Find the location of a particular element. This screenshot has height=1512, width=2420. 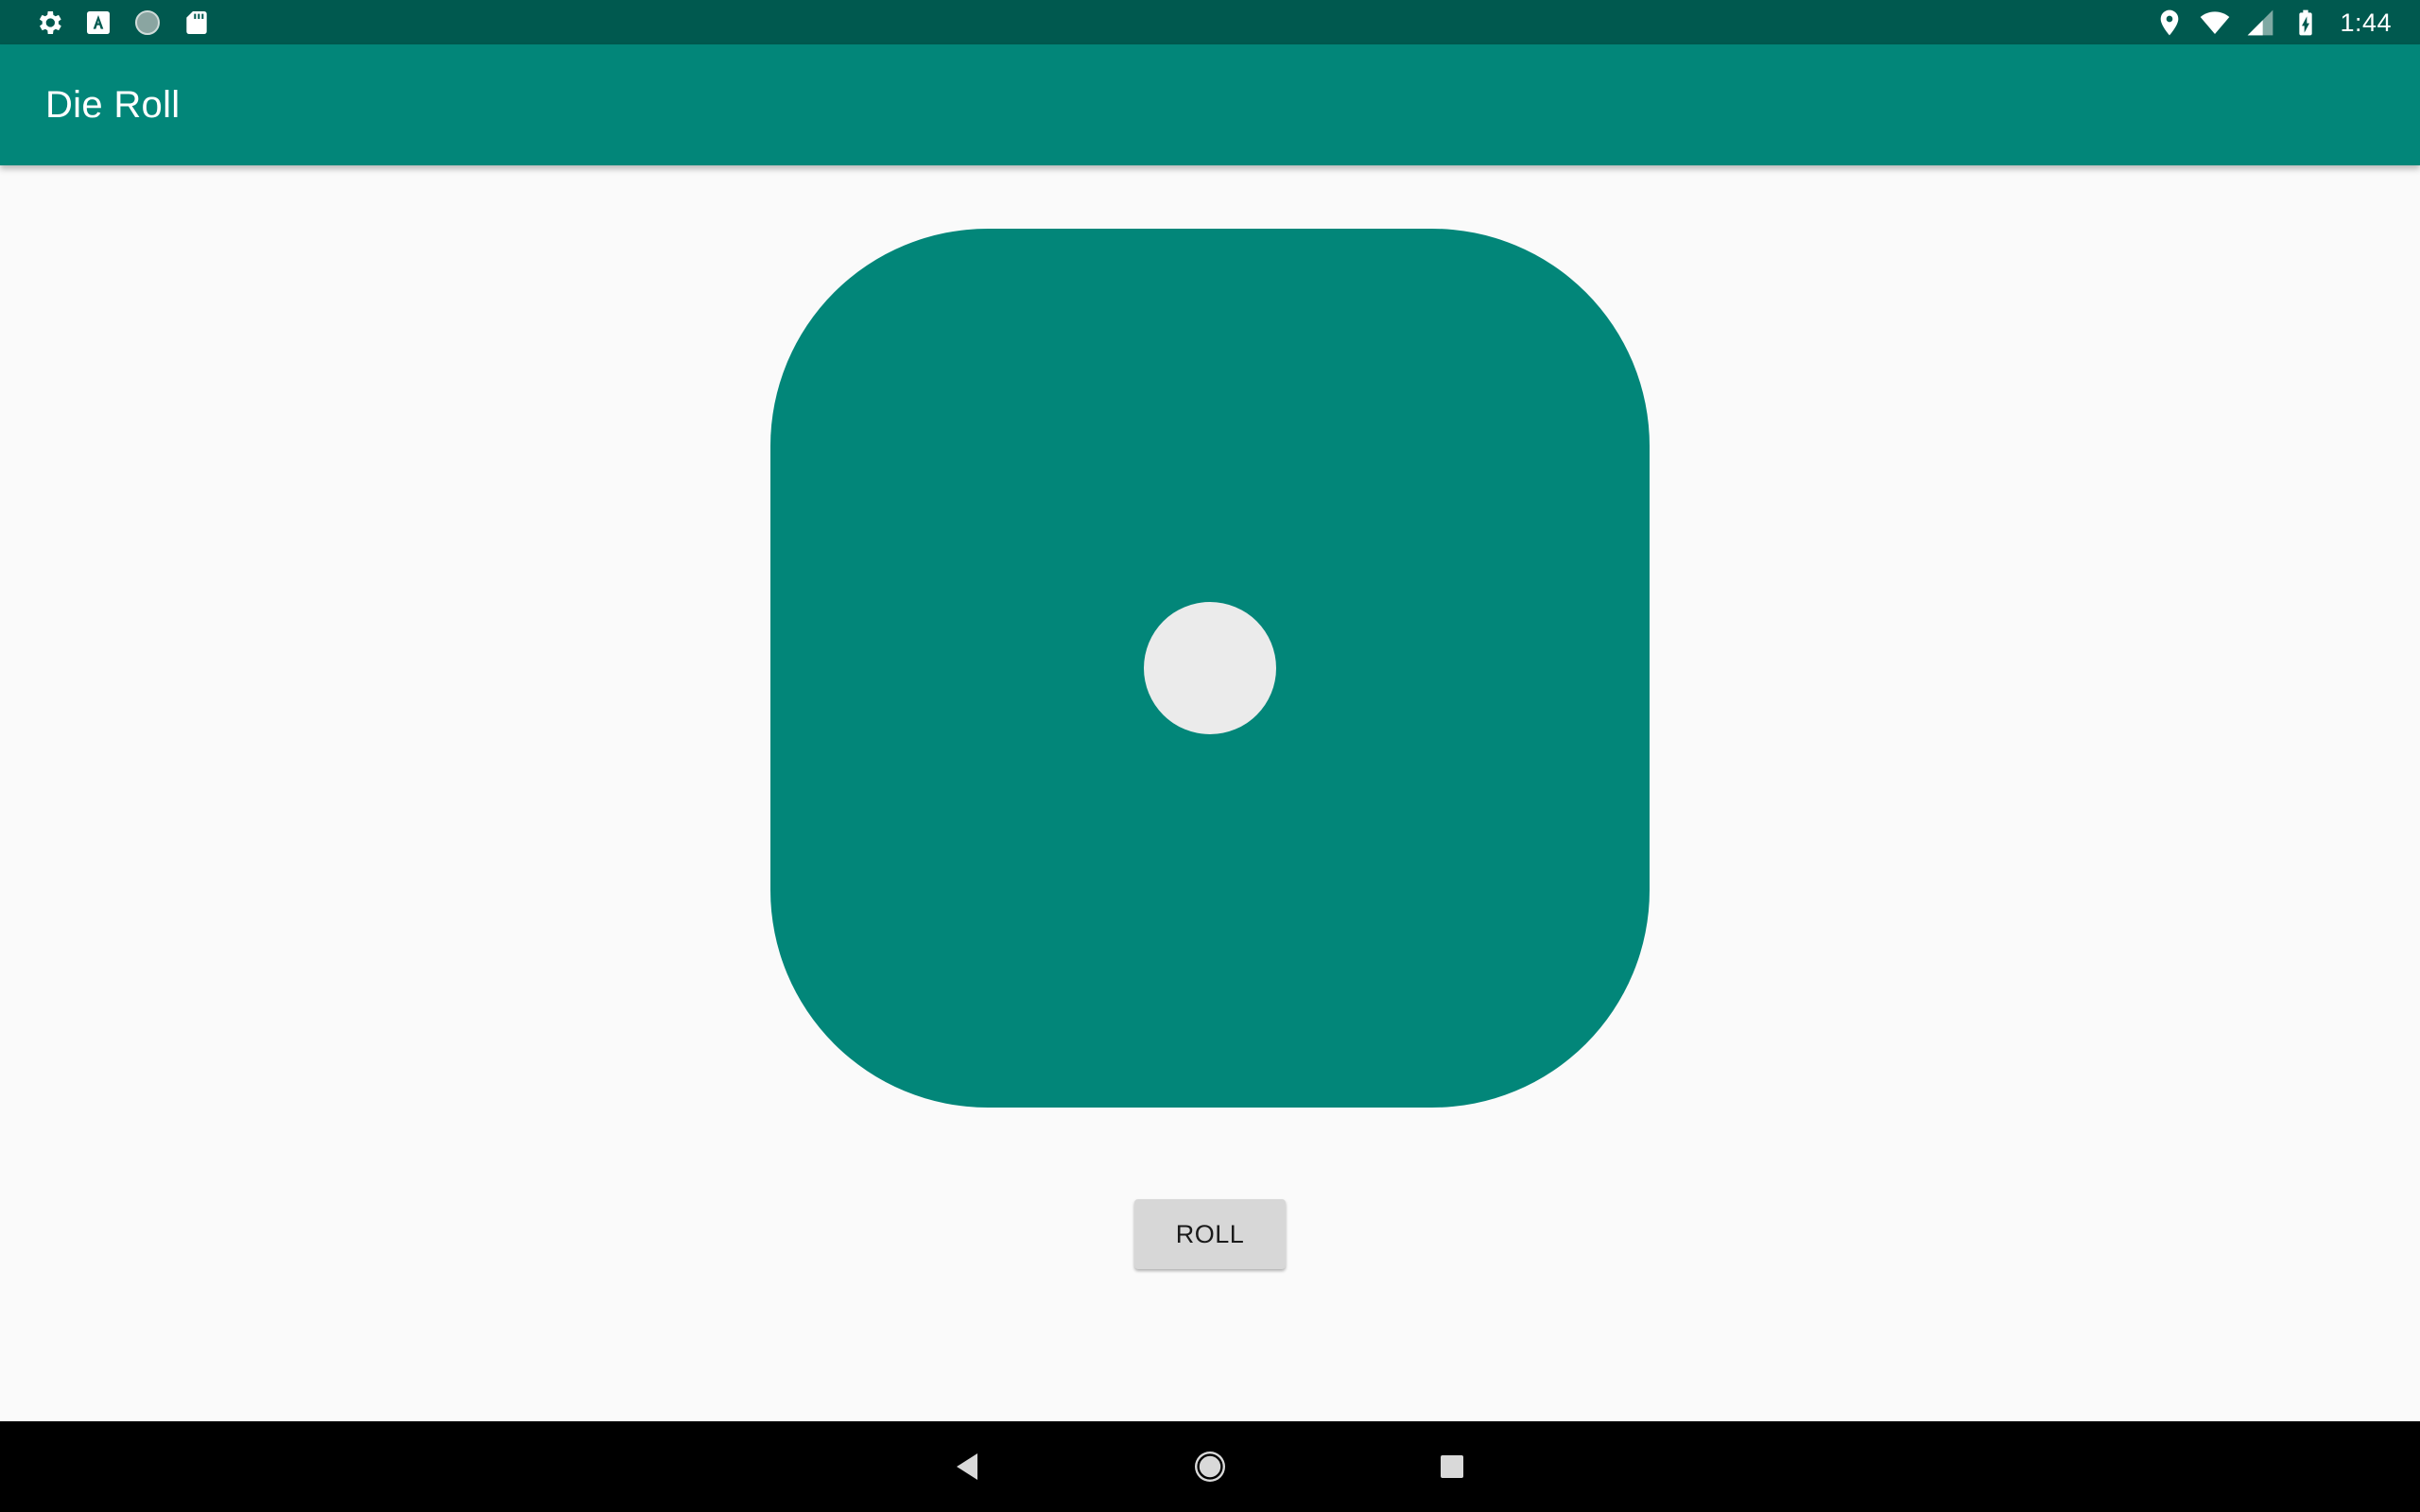

text-a-icon is located at coordinates (99, 22).